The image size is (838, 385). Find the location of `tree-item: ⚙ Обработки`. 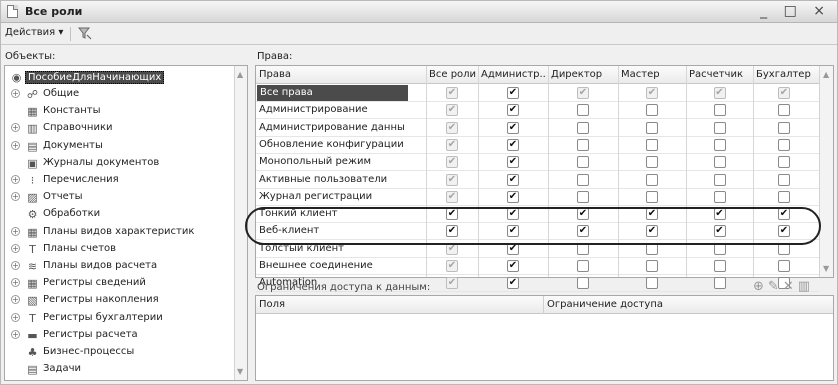

tree-item: ⚙ Обработки is located at coordinates (120, 214).